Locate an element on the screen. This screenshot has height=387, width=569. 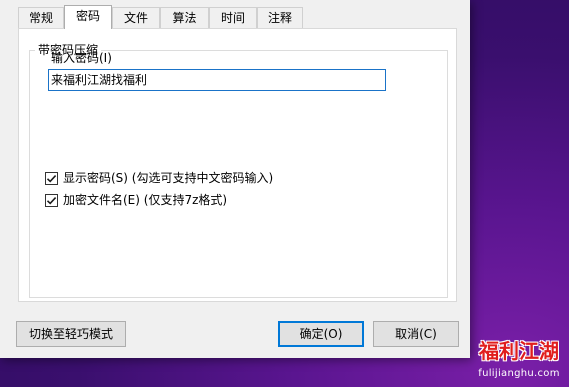
tab-files: 文件 is located at coordinates (136, 17).